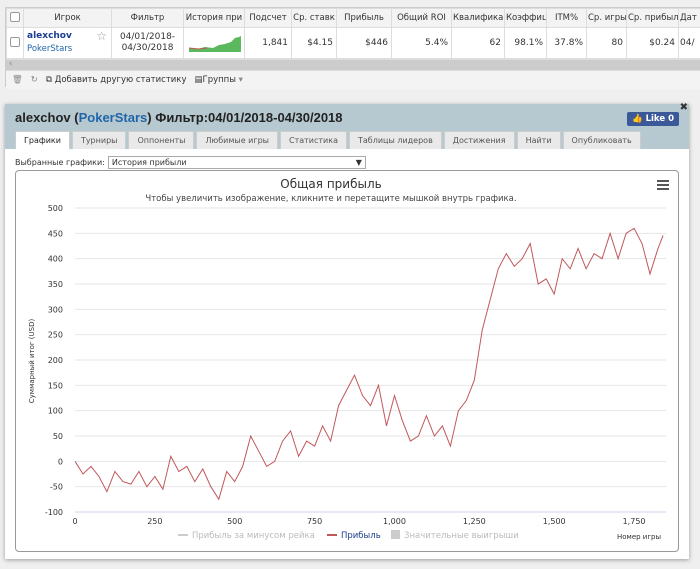 This screenshot has height=569, width=700. Describe the element at coordinates (147, 43) in the screenshot. I see `filter-cell: 04/01/2018-04/30/2018` at that location.